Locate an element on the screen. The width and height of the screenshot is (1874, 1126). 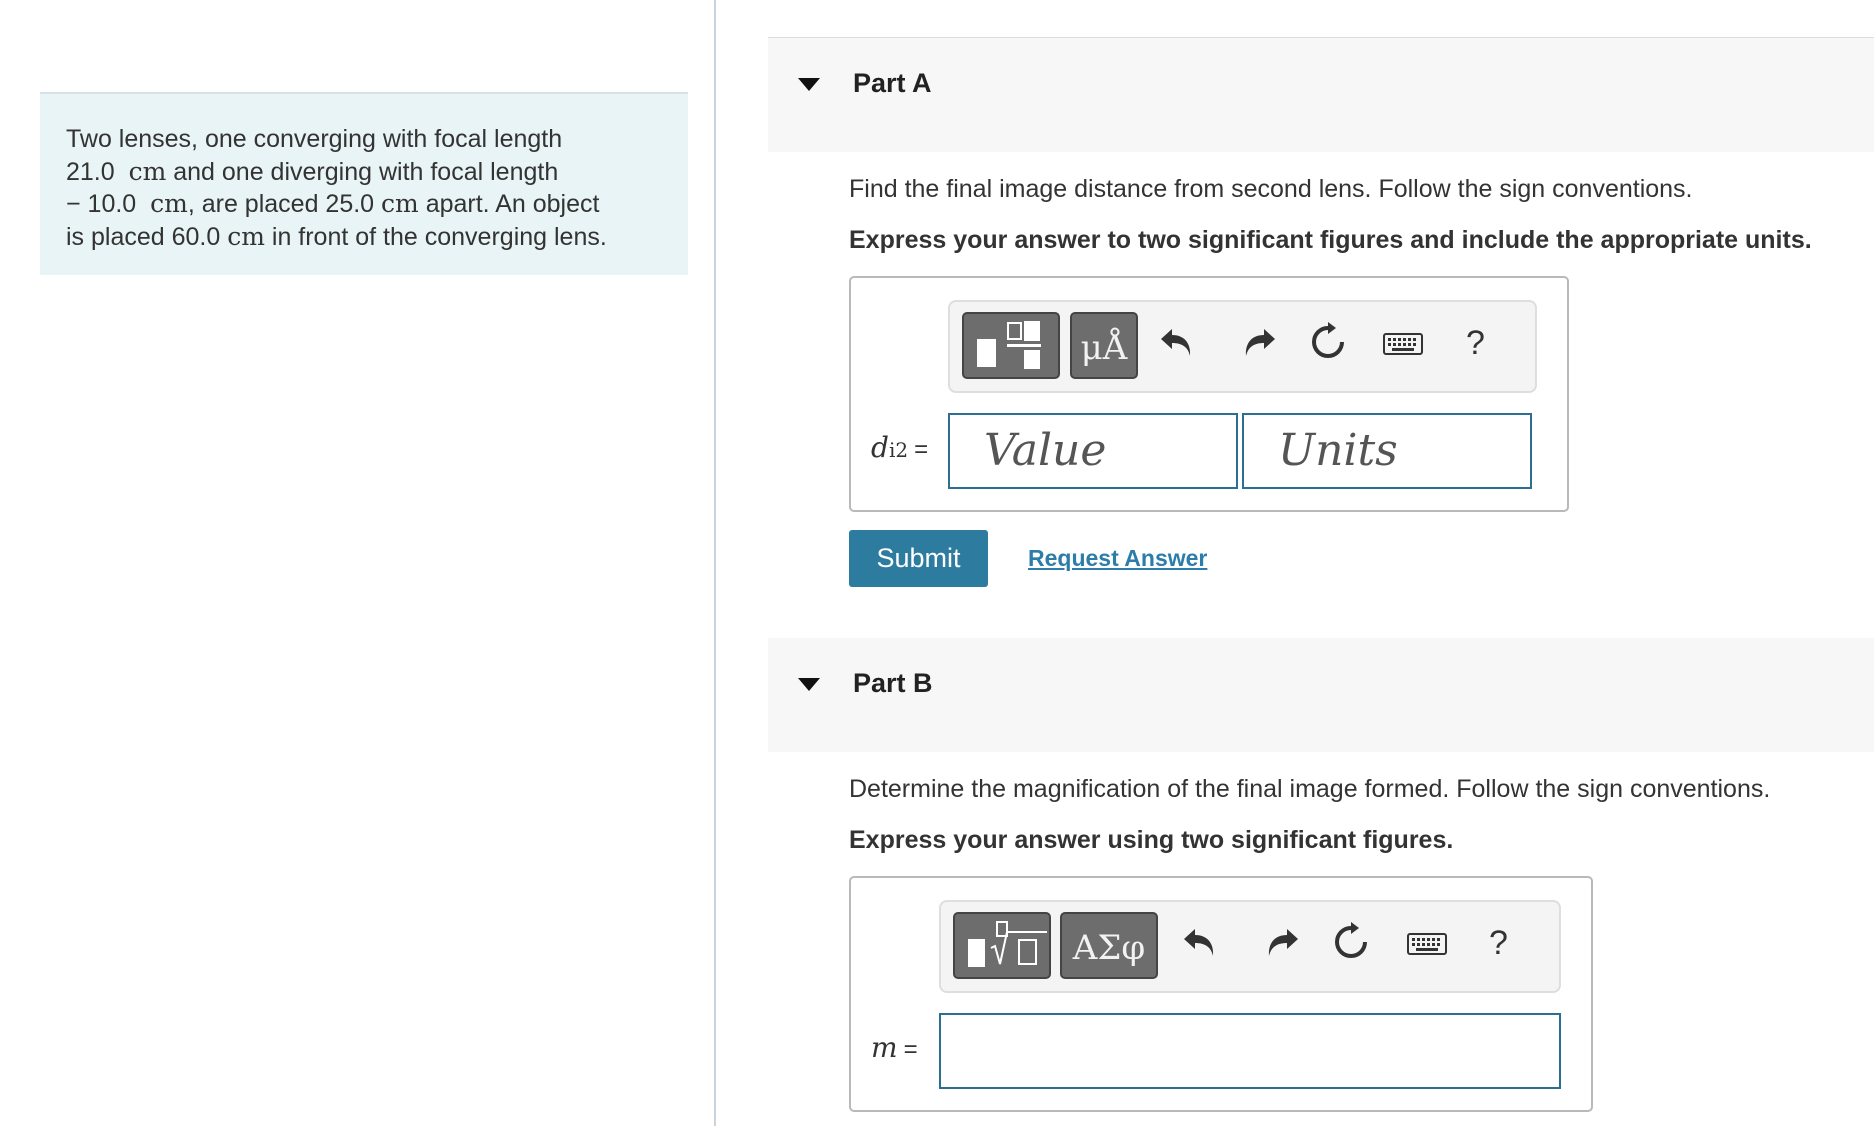
variable-label-di2: di2 = is located at coordinates (900, 447).